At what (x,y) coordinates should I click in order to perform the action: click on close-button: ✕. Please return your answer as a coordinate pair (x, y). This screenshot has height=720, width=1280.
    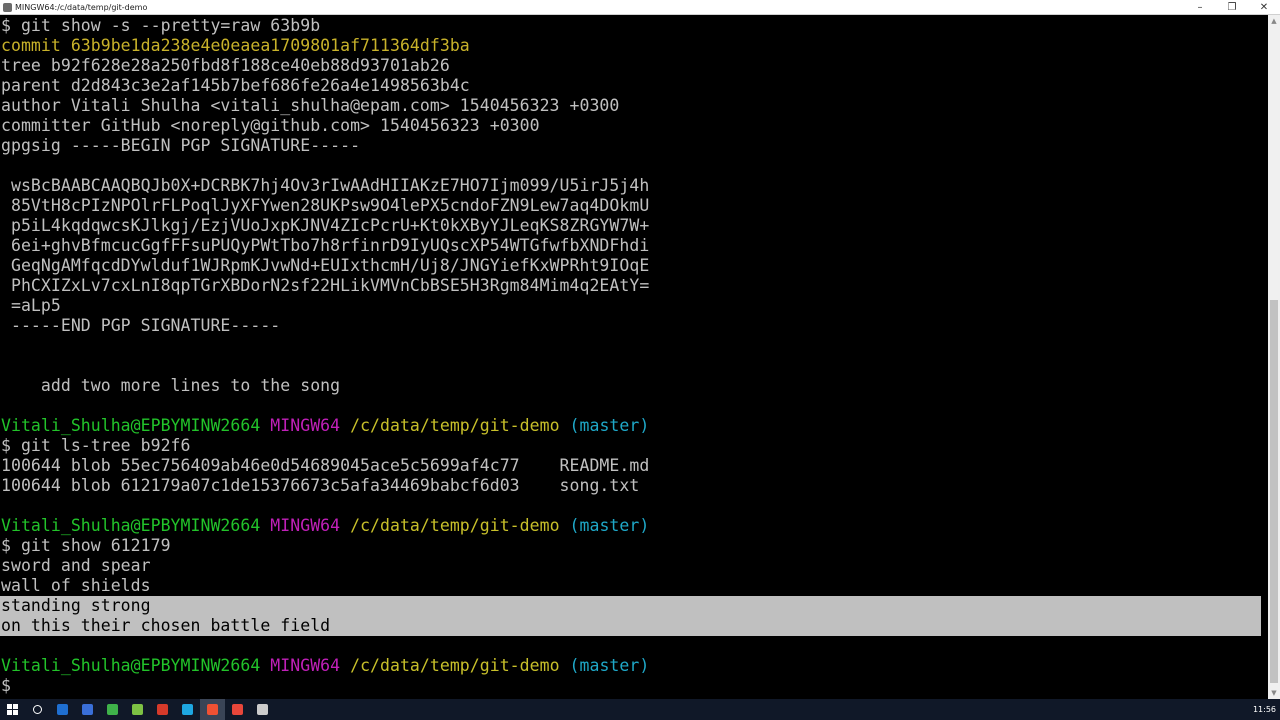
    Looking at the image, I should click on (1264, 7).